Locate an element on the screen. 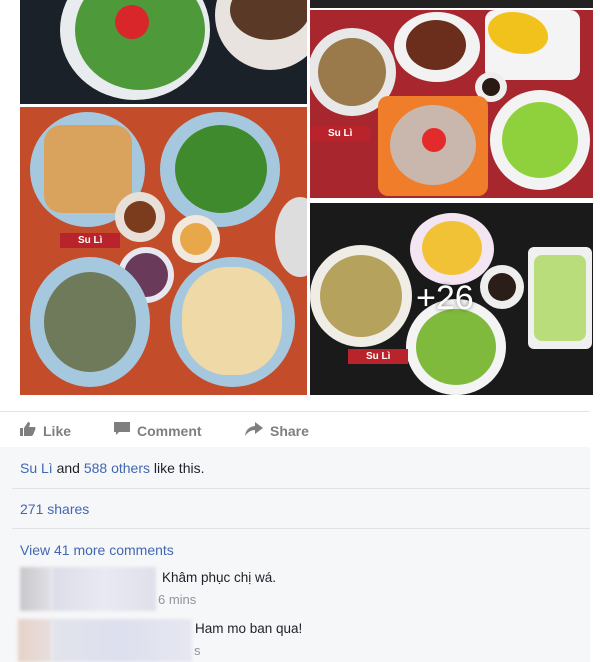  share-button: Share is located at coordinates (277, 430).